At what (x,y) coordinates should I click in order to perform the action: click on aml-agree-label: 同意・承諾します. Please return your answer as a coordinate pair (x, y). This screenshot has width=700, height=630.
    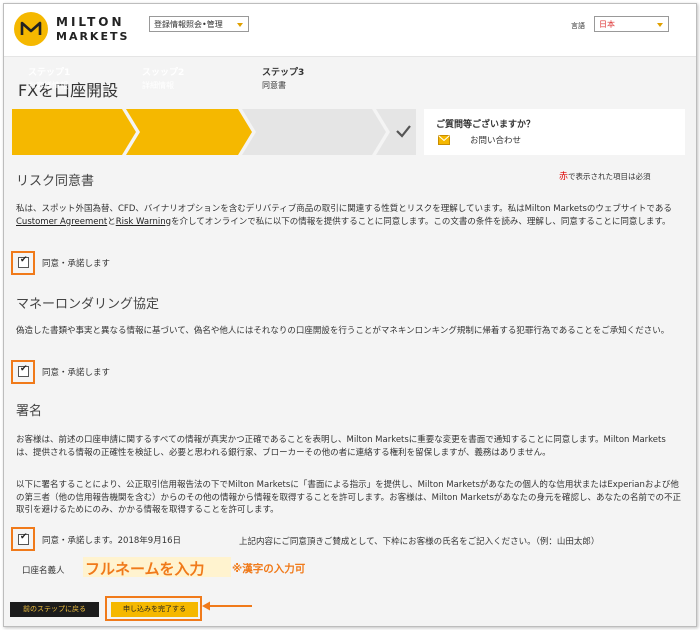
    Looking at the image, I should click on (76, 373).